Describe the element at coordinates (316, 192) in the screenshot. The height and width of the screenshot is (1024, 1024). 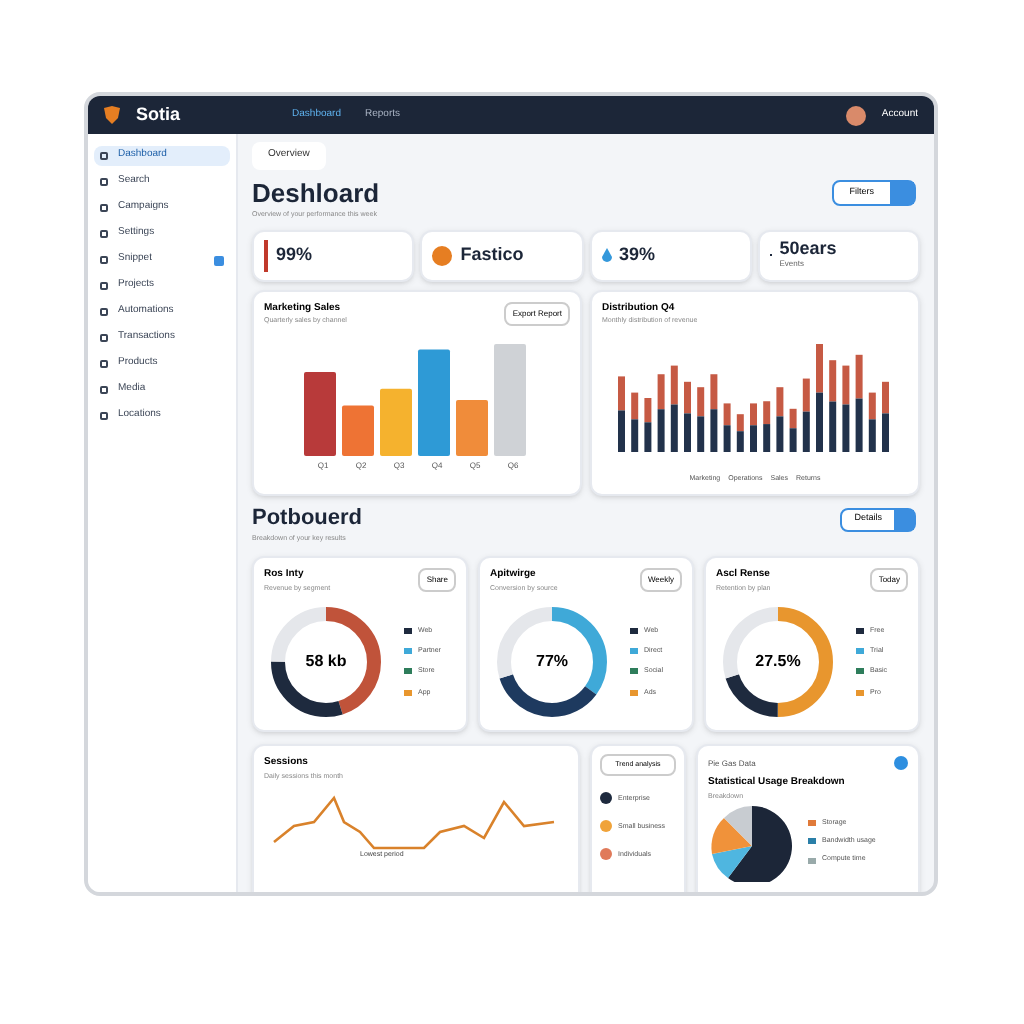
I see `page-title: Deshloard` at that location.